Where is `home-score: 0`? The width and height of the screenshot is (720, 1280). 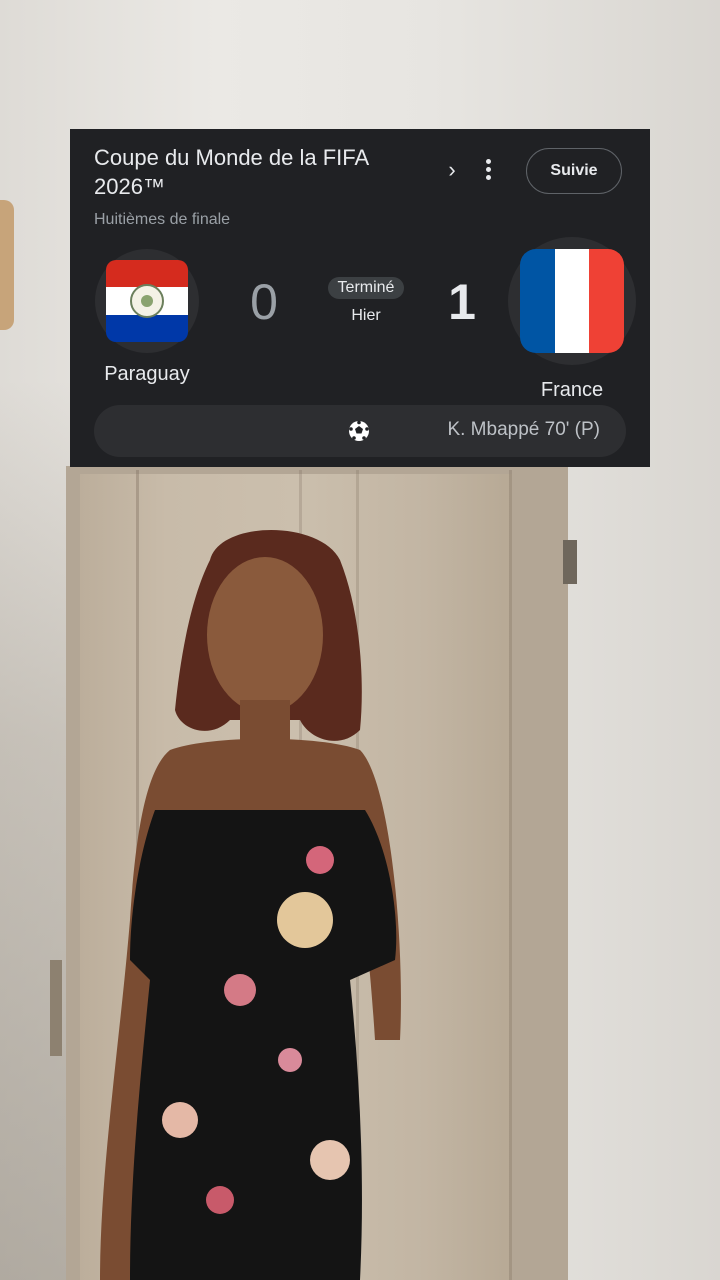 home-score: 0 is located at coordinates (264, 302).